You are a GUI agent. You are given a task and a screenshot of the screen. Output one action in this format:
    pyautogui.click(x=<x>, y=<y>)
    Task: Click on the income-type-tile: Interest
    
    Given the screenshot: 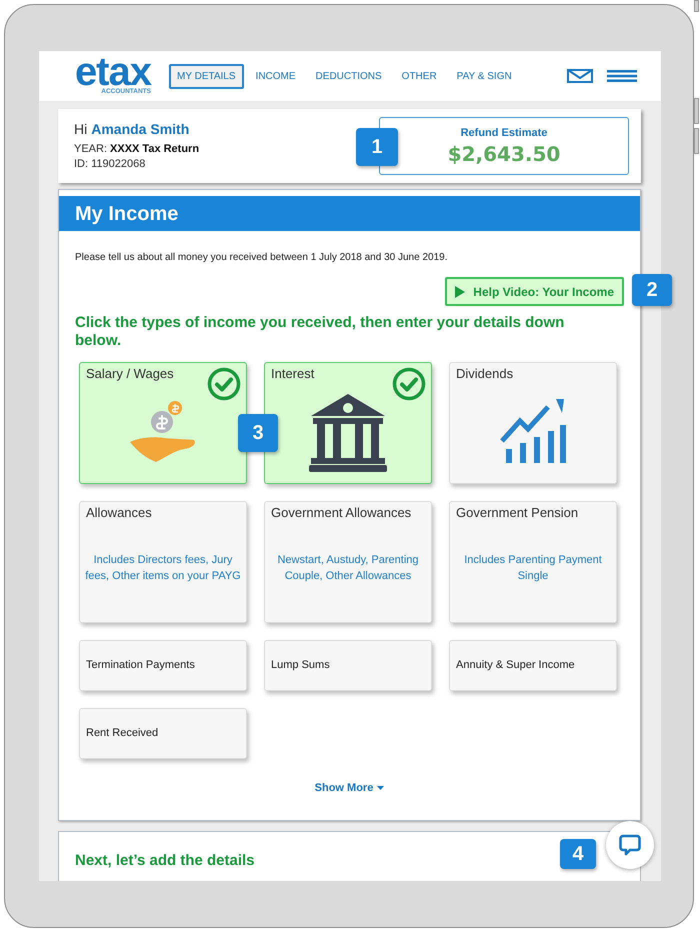 What is the action you would take?
    pyautogui.click(x=348, y=423)
    